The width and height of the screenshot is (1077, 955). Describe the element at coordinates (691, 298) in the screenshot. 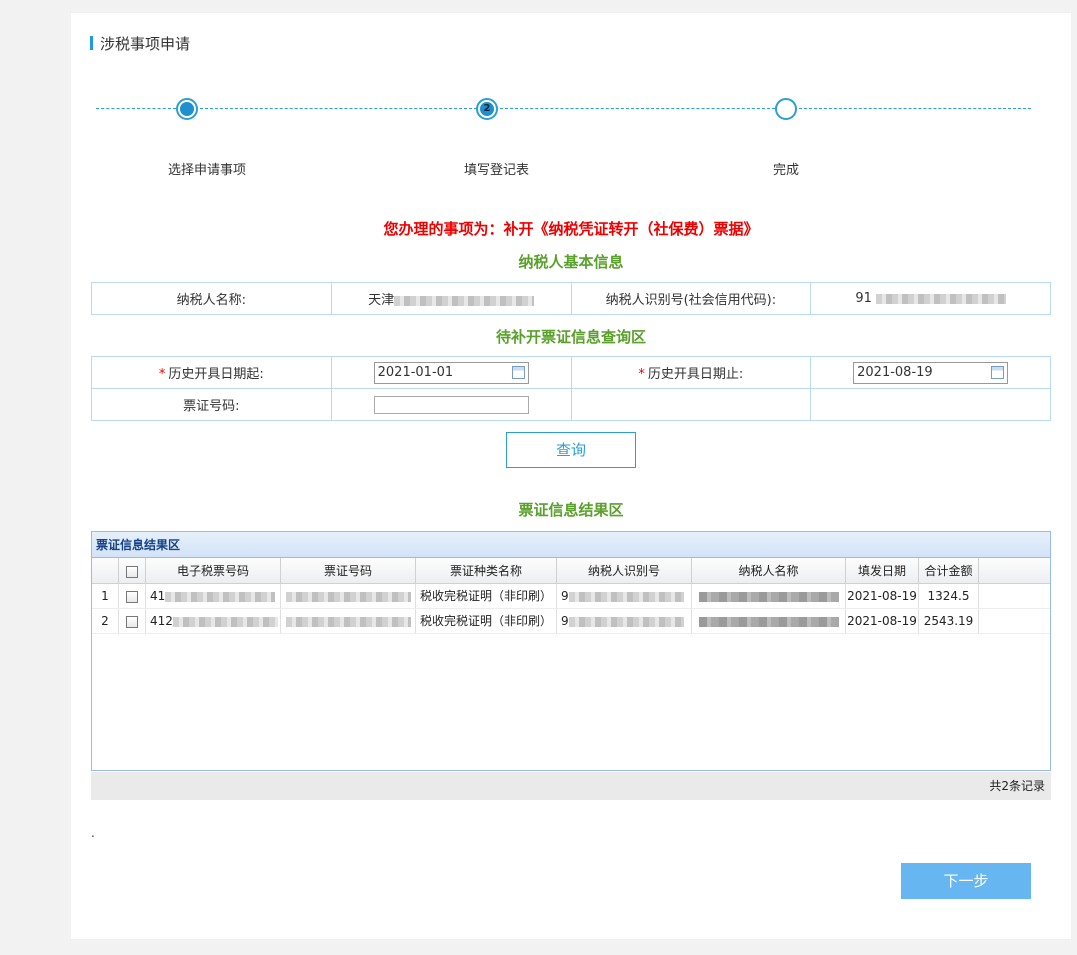

I see `taxpayer-id-label: 纳税人识别号(社会信用代码):` at that location.